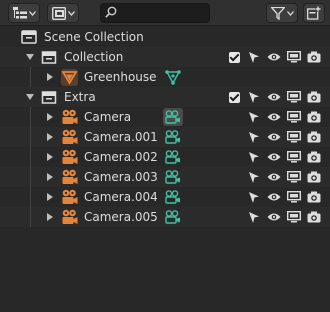  What do you see at coordinates (277, 13) in the screenshot?
I see `filter-funnel-icon` at bounding box center [277, 13].